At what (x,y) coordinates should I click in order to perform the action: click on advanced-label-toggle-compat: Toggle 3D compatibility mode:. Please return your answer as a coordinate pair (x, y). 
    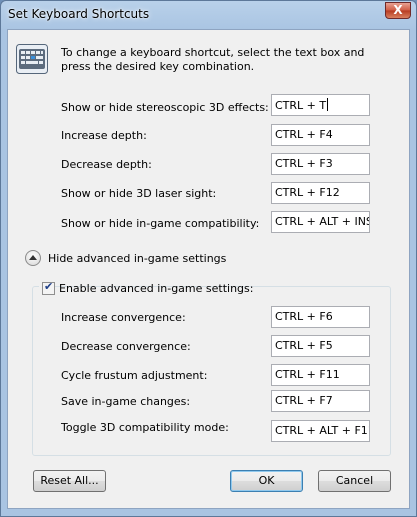
    Looking at the image, I should click on (145, 427).